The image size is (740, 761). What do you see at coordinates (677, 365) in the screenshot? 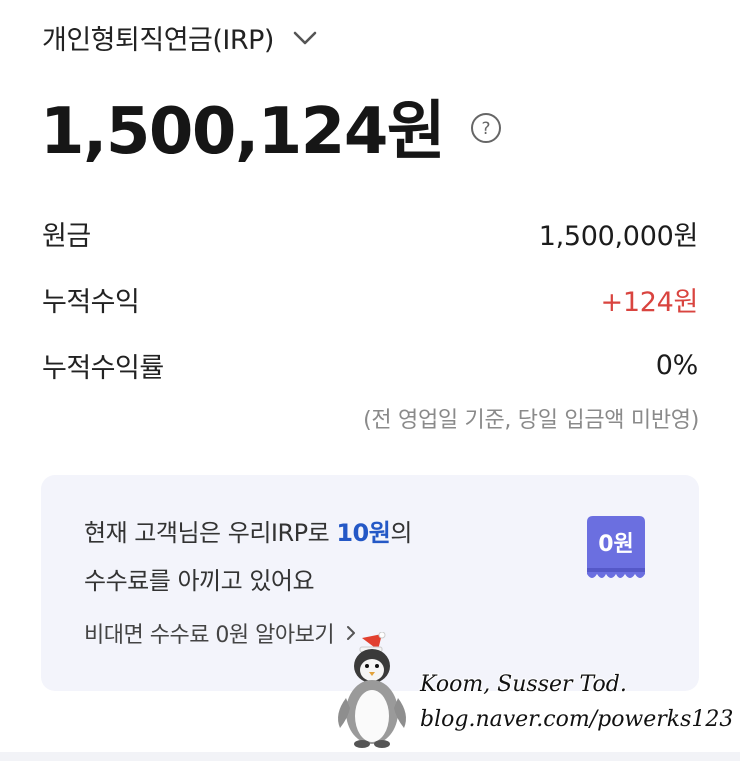
I see `rate-value: 0%` at bounding box center [677, 365].